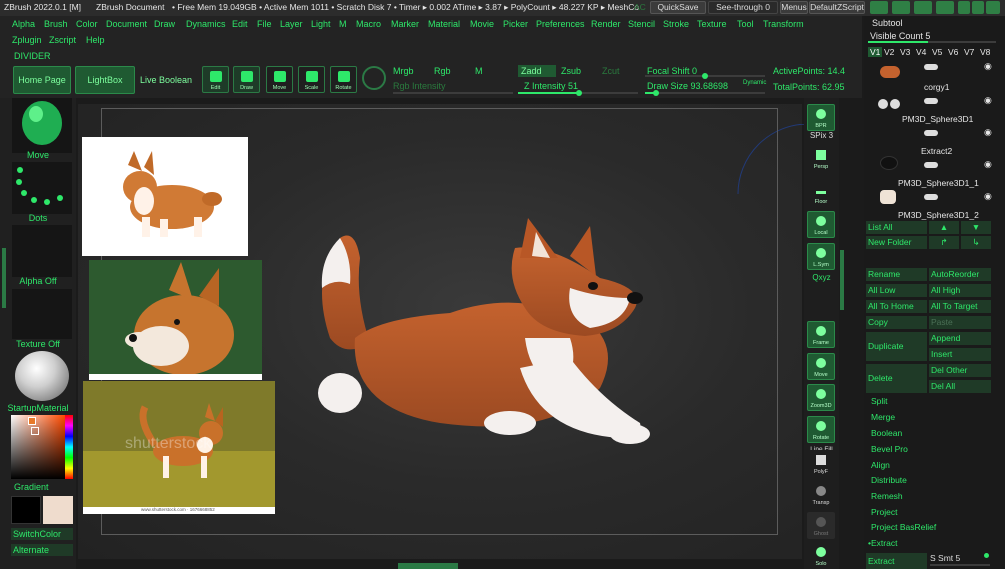 This screenshot has width=1005, height=569. I want to click on zsub-button: Zsub, so click(571, 71).